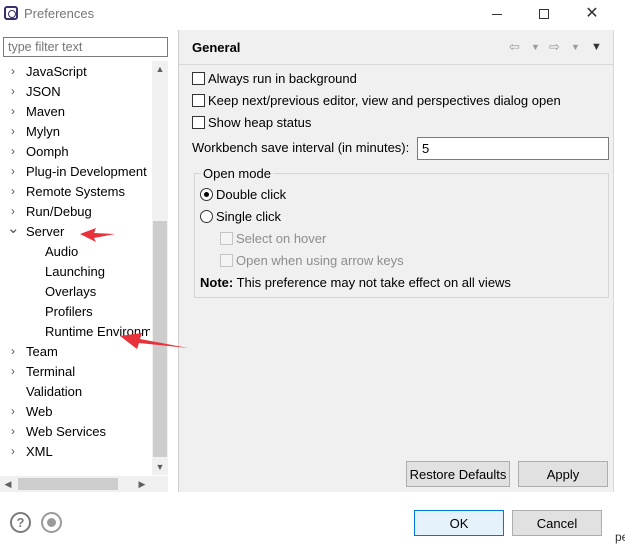  I want to click on annotation-arrows, so click(134, 288).